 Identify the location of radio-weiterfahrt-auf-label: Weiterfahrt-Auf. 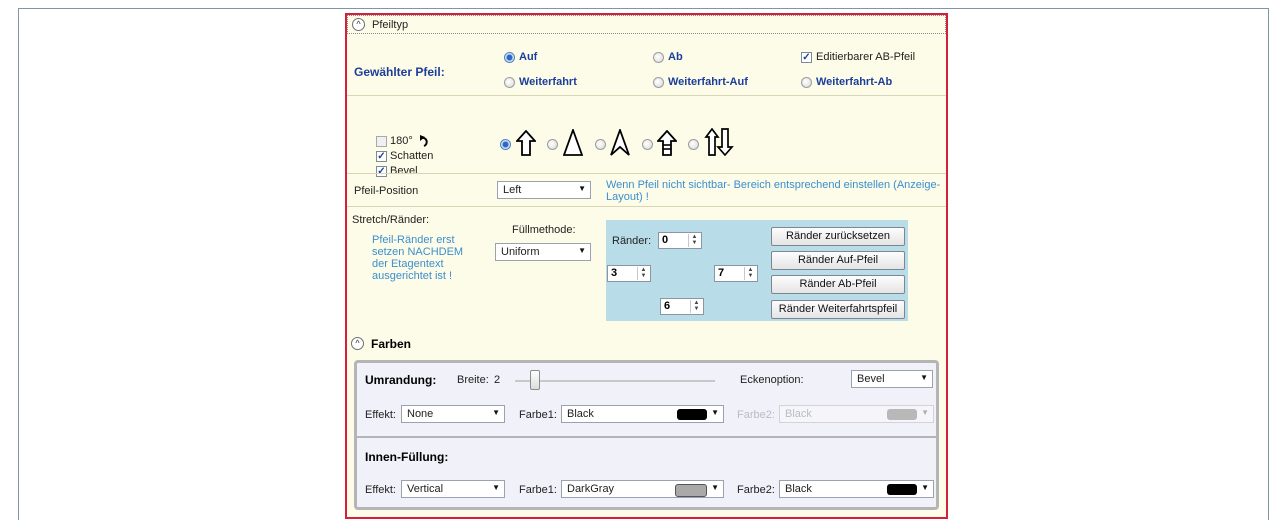
(708, 82).